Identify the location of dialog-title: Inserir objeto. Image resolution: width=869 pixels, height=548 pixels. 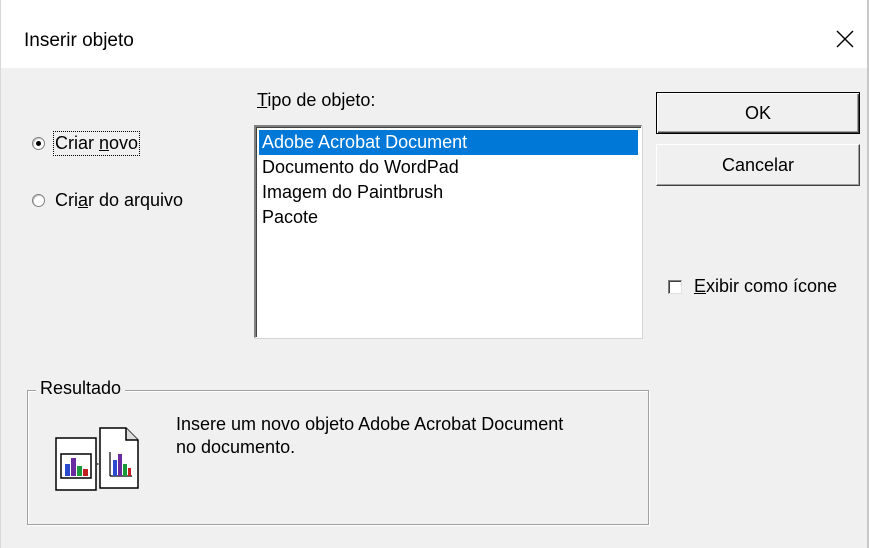
(79, 40).